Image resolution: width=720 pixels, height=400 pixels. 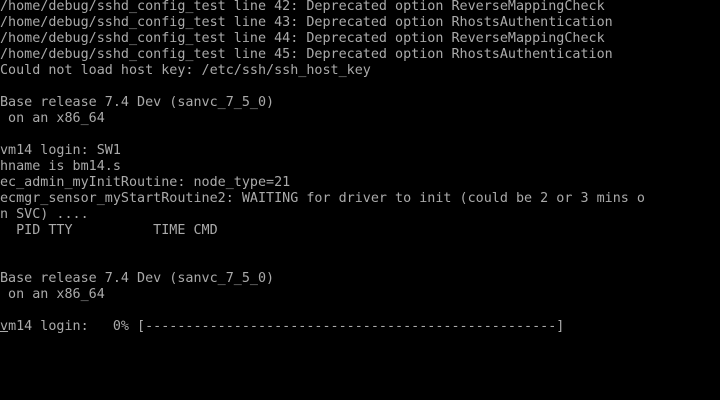 I want to click on console-line: ec_admin_myInitRoutine: node_type=21, so click(x=145, y=182).